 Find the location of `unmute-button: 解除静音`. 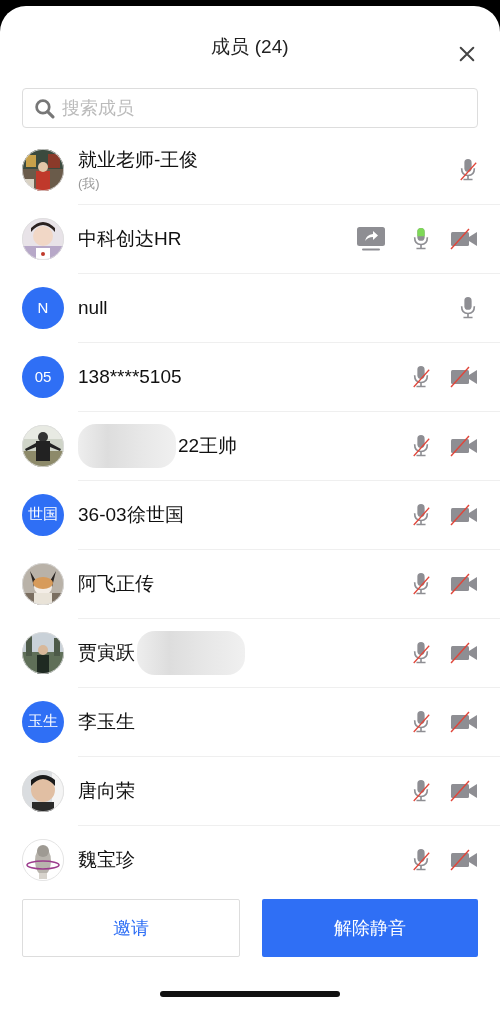

unmute-button: 解除静音 is located at coordinates (370, 928).